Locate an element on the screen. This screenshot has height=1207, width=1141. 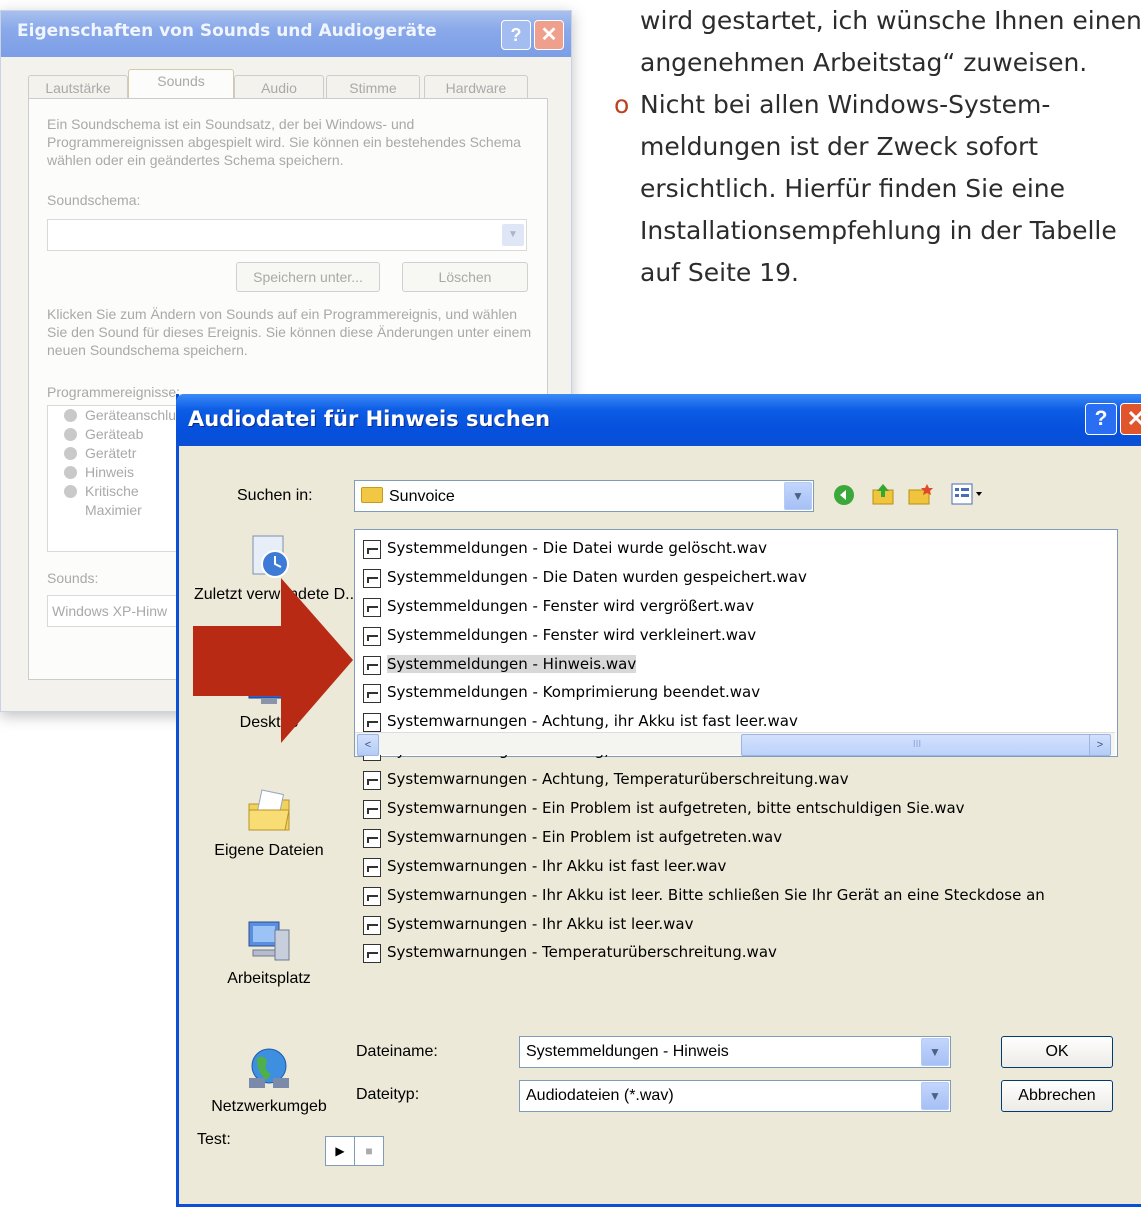
scheme-select: ▼ is located at coordinates (287, 235).